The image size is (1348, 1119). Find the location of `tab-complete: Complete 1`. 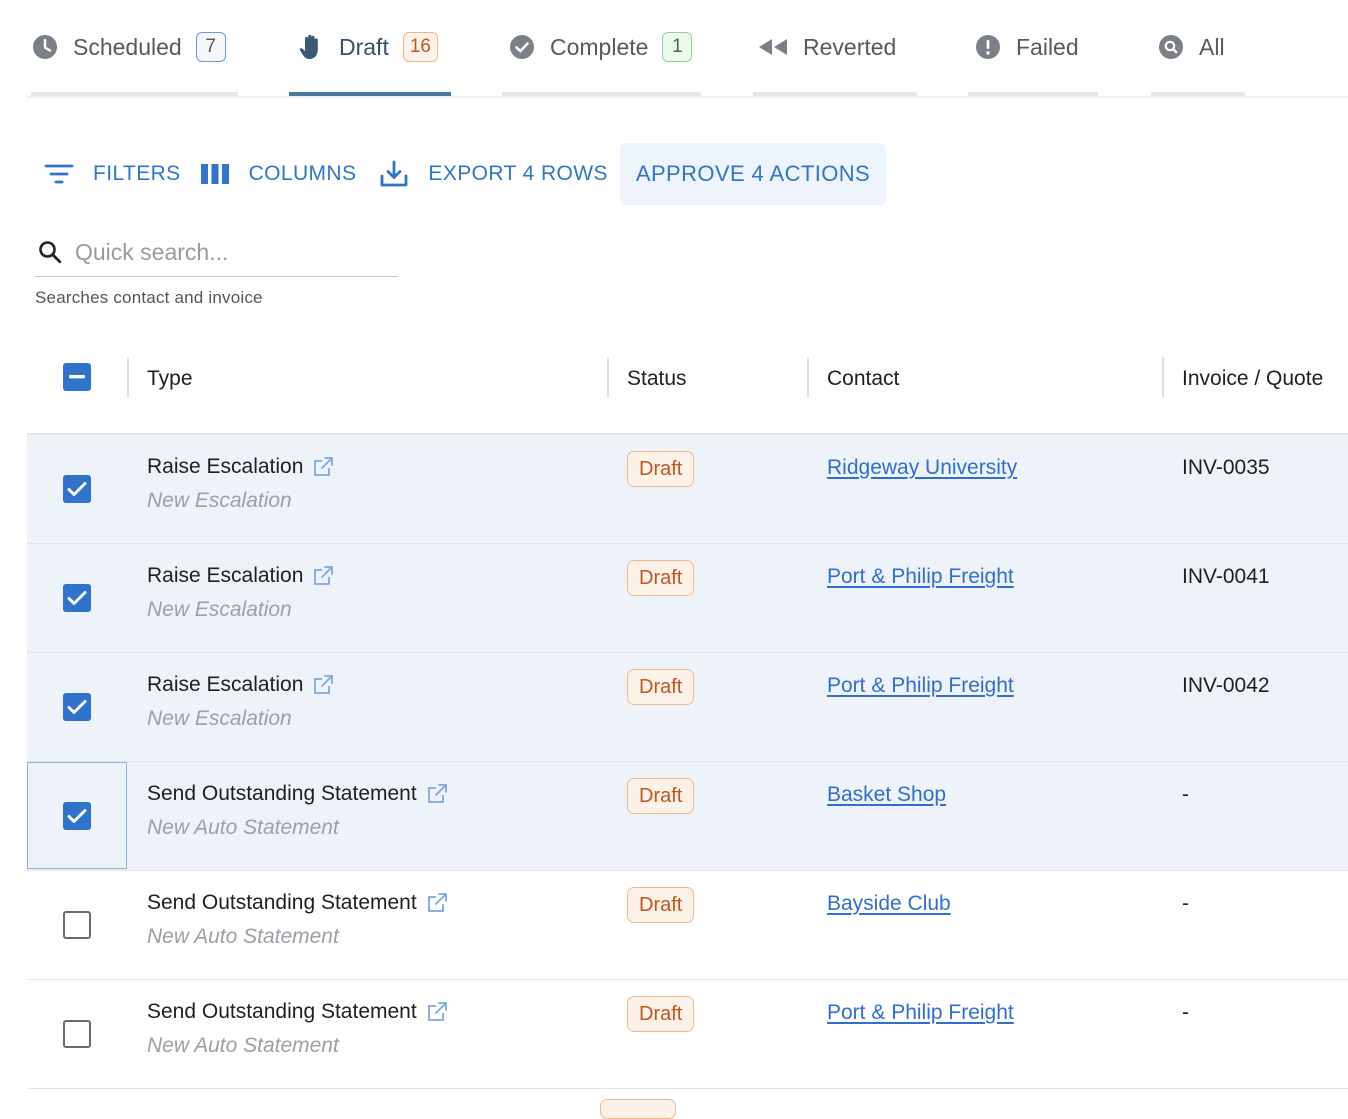

tab-complete: Complete 1 is located at coordinates (601, 48).